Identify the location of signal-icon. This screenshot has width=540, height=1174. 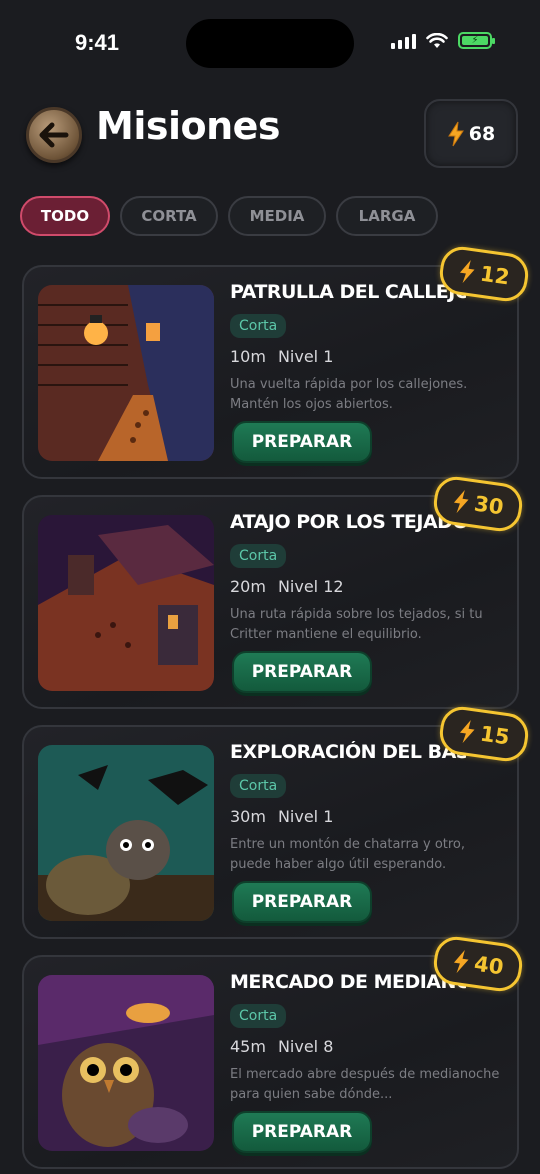
(403, 41).